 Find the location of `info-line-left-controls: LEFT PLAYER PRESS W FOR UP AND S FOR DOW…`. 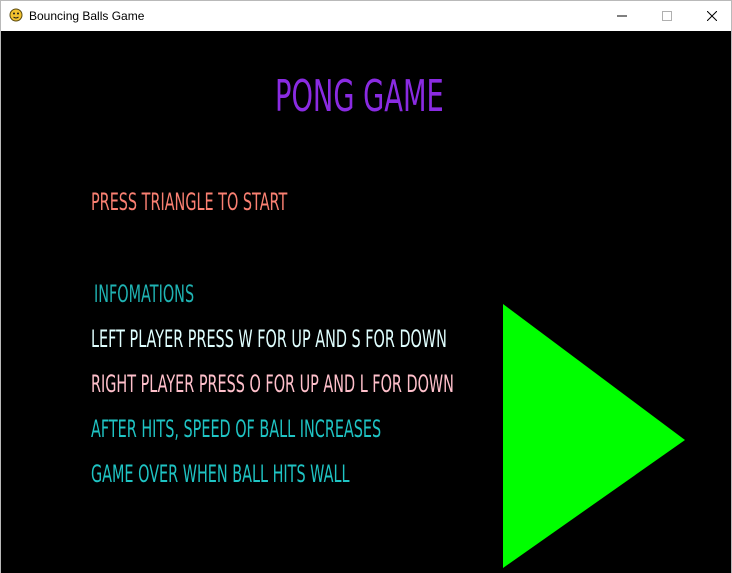

info-line-left-controls: LEFT PLAYER PRESS W FOR UP AND S FOR DOW… is located at coordinates (269, 339).